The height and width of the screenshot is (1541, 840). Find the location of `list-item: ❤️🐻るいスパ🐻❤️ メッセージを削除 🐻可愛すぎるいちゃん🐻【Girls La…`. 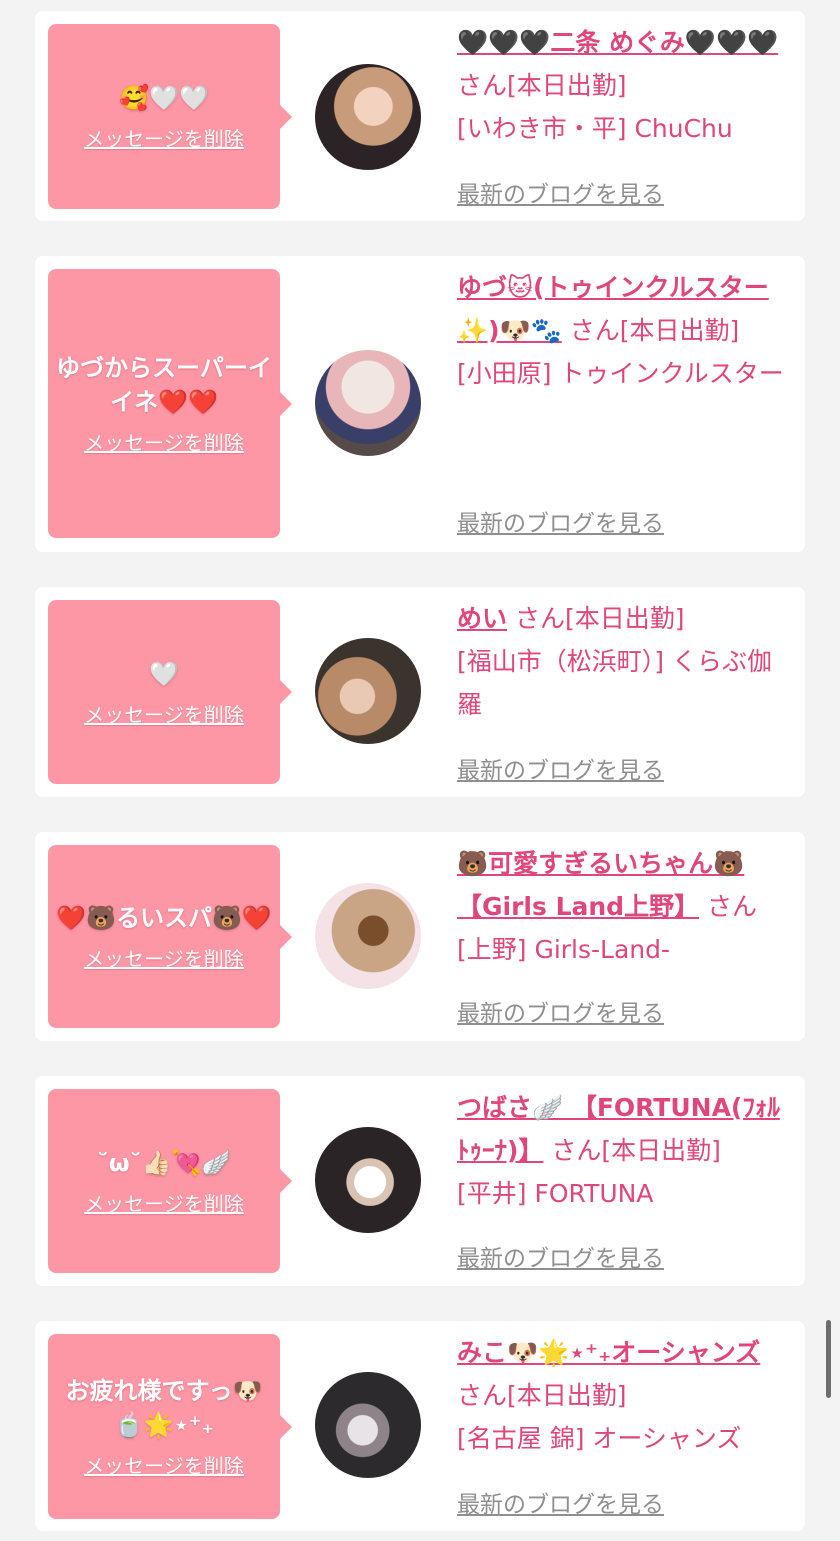

list-item: ❤️🐻るいスパ🐻❤️ メッセージを削除 🐻可愛すぎるいちゃん🐻【Girls La… is located at coordinates (420, 936).